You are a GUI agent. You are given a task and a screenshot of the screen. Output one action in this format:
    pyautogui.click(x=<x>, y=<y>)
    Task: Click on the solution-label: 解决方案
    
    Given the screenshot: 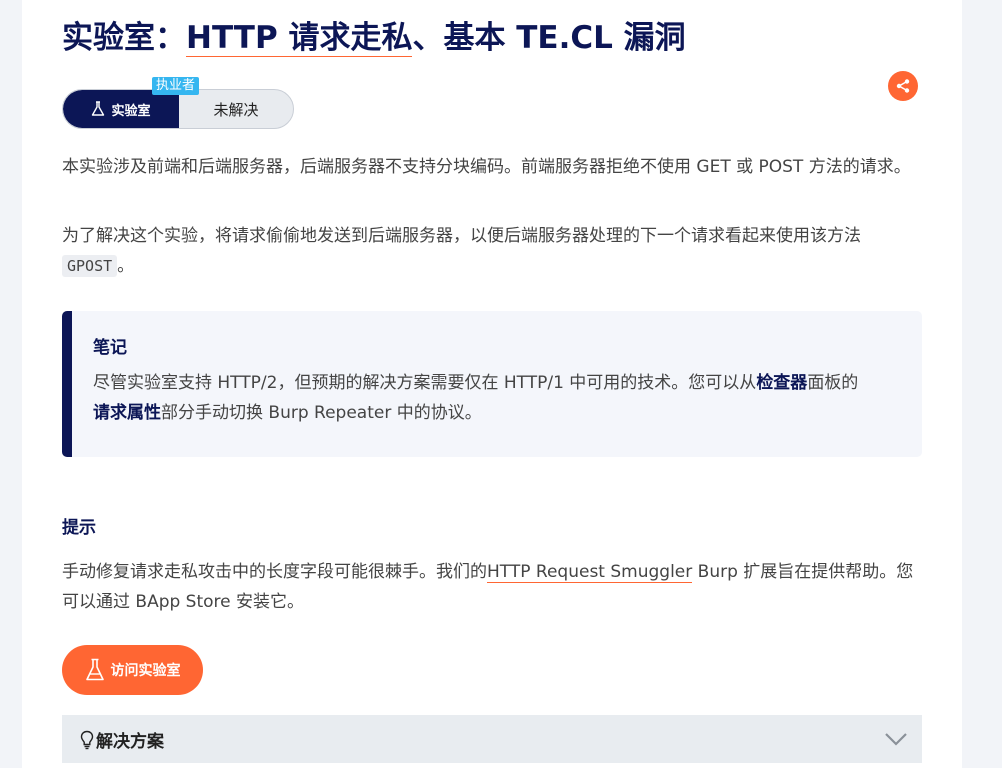 What is the action you would take?
    pyautogui.click(x=130, y=742)
    